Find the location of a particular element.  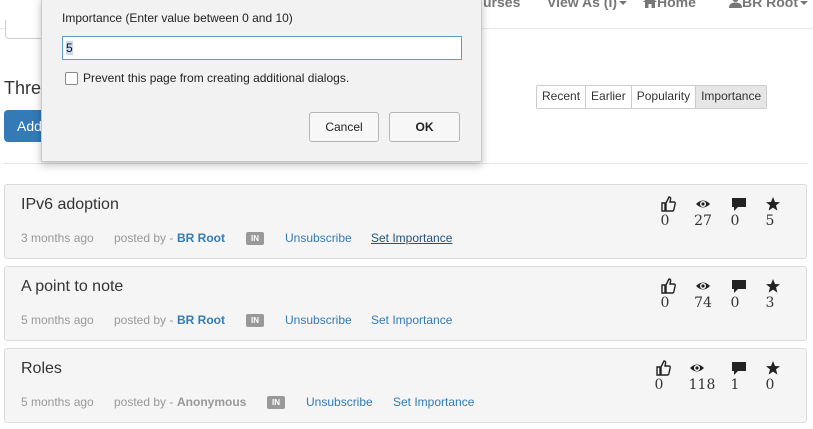

nav-user-label: BR Root is located at coordinates (770, 5).